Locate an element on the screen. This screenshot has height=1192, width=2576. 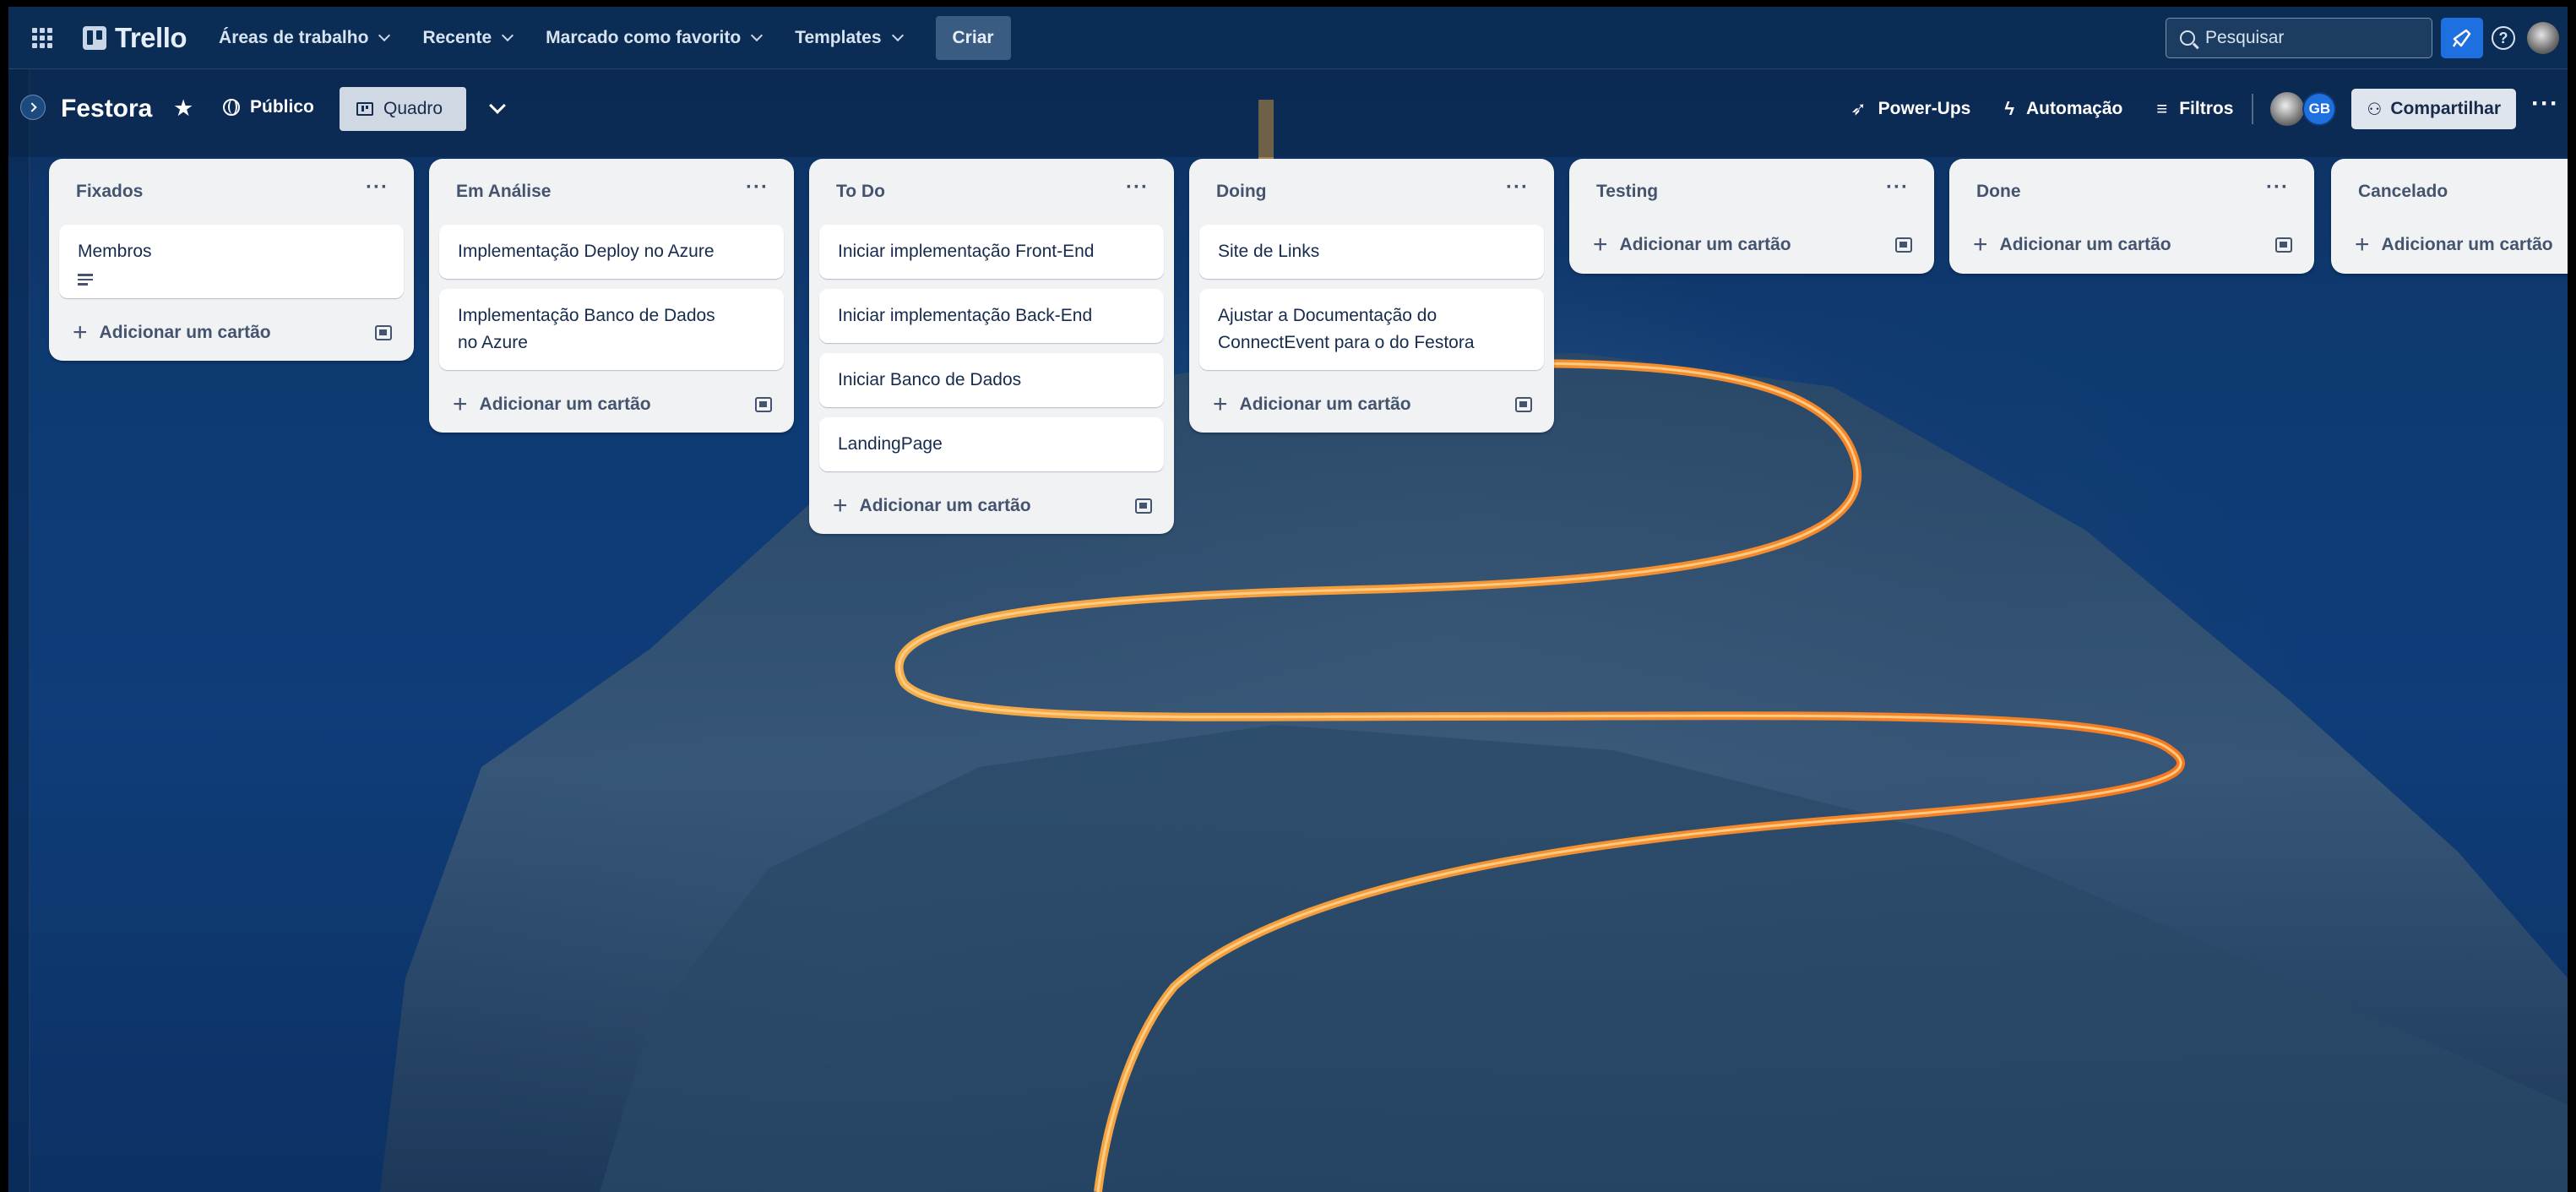
list-card: LandingPage is located at coordinates (991, 444).